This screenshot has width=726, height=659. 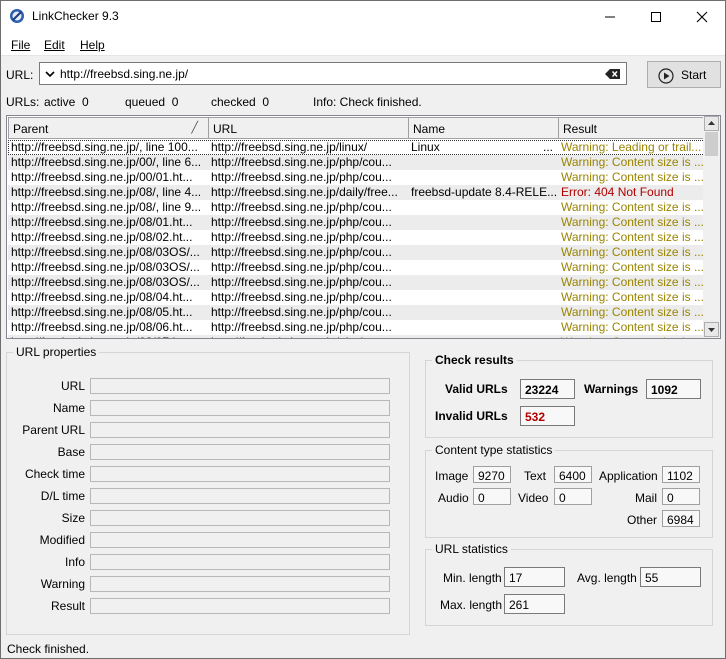 What do you see at coordinates (20, 75) in the screenshot?
I see `url-label: URL:` at bounding box center [20, 75].